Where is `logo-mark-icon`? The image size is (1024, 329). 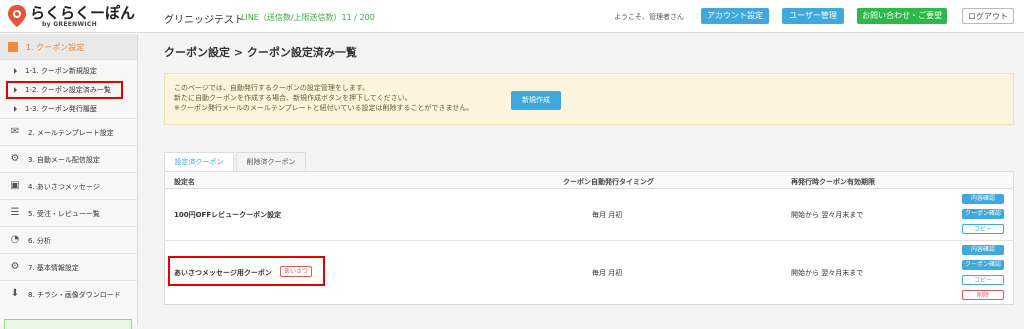
logo-mark-icon is located at coordinates (17, 16).